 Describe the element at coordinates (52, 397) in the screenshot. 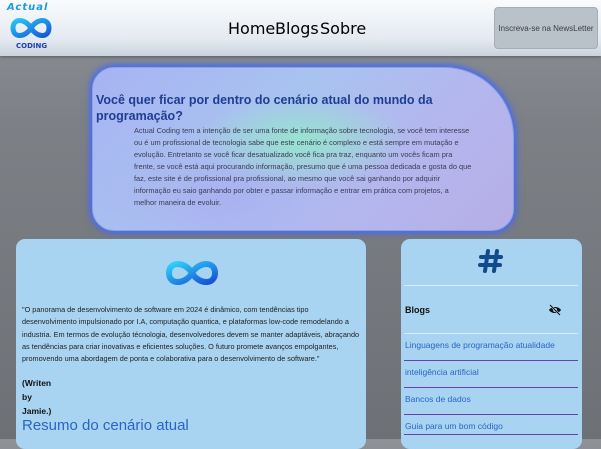

I see `article-author: (Writen by Jamie.)` at that location.